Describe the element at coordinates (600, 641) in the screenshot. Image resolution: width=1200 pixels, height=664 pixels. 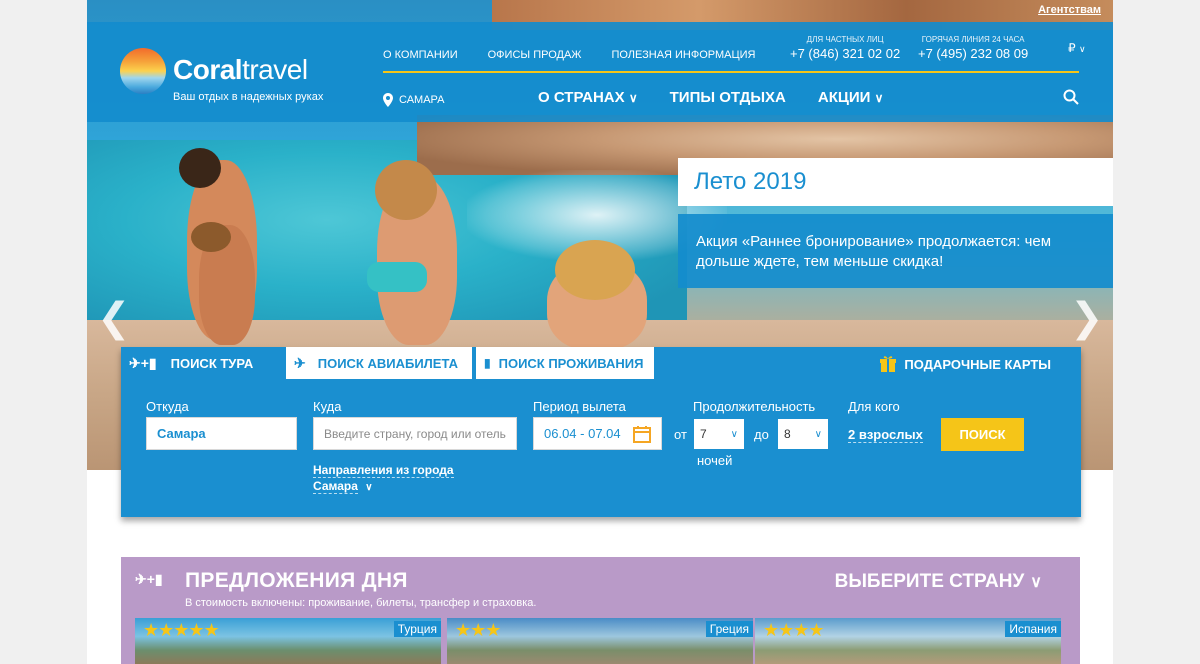
I see `offer-card: ★★★ Греция` at that location.